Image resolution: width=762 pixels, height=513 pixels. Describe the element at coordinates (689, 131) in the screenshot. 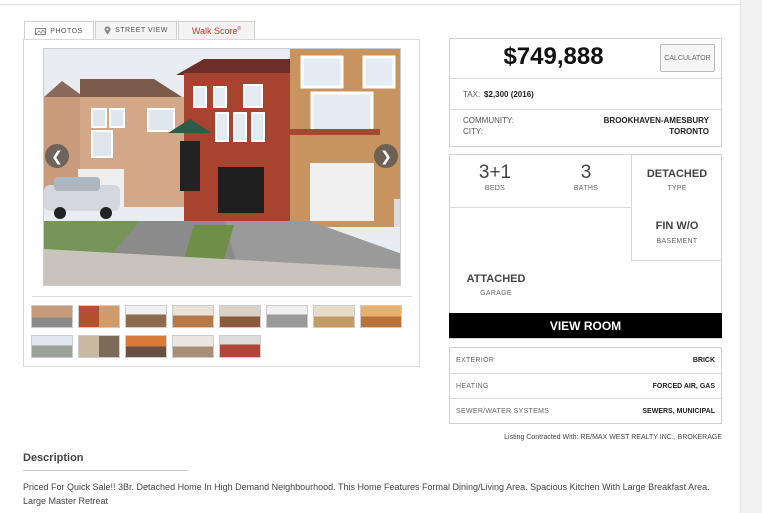

I see `city-value: TORONTO` at that location.